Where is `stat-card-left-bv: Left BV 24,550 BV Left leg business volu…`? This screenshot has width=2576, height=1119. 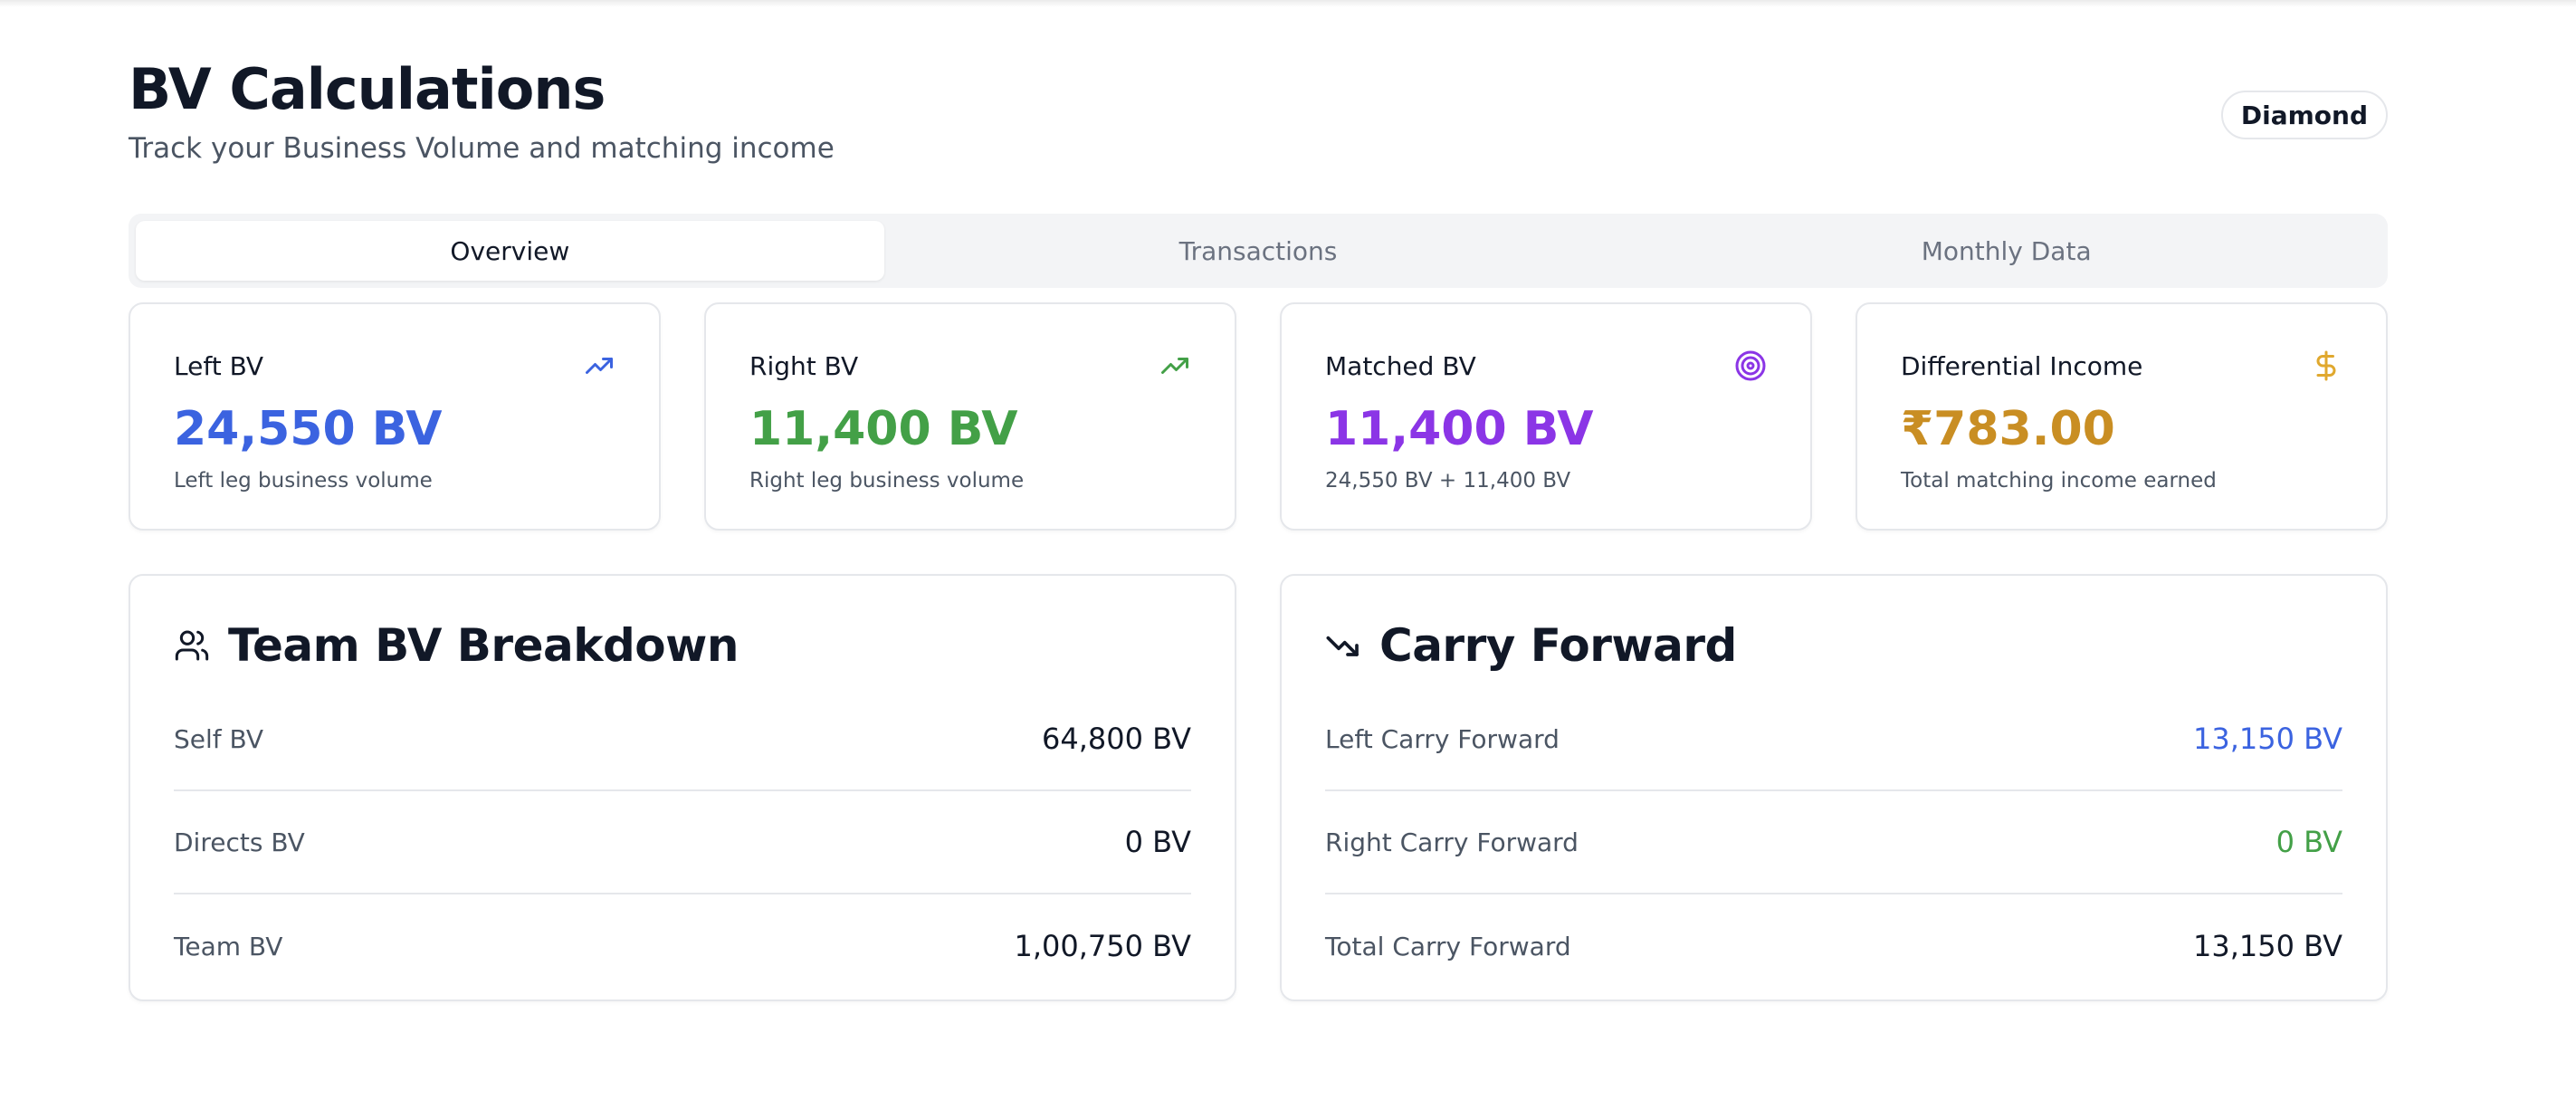
stat-card-left-bv: Left BV 24,550 BV Left leg business volu… is located at coordinates (395, 417).